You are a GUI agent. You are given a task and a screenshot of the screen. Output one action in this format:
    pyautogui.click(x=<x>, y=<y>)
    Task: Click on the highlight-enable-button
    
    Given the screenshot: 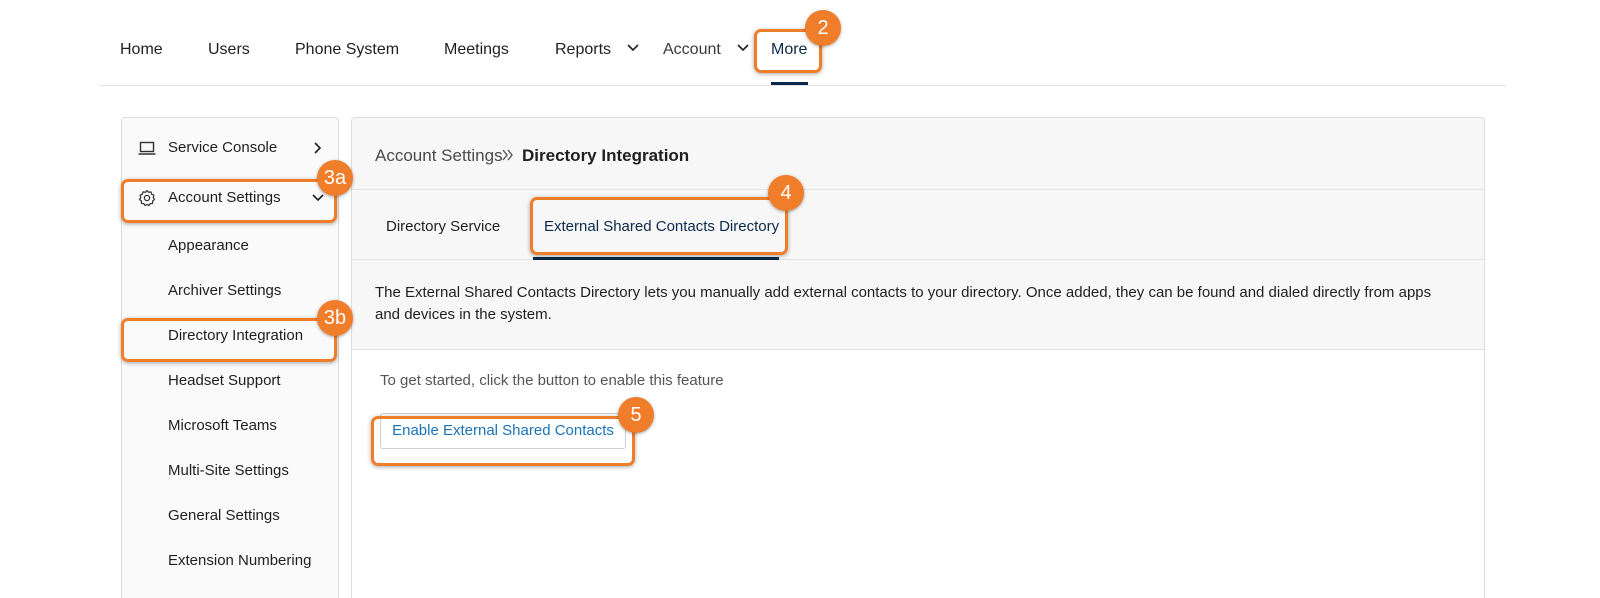 What is the action you would take?
    pyautogui.click(x=503, y=441)
    